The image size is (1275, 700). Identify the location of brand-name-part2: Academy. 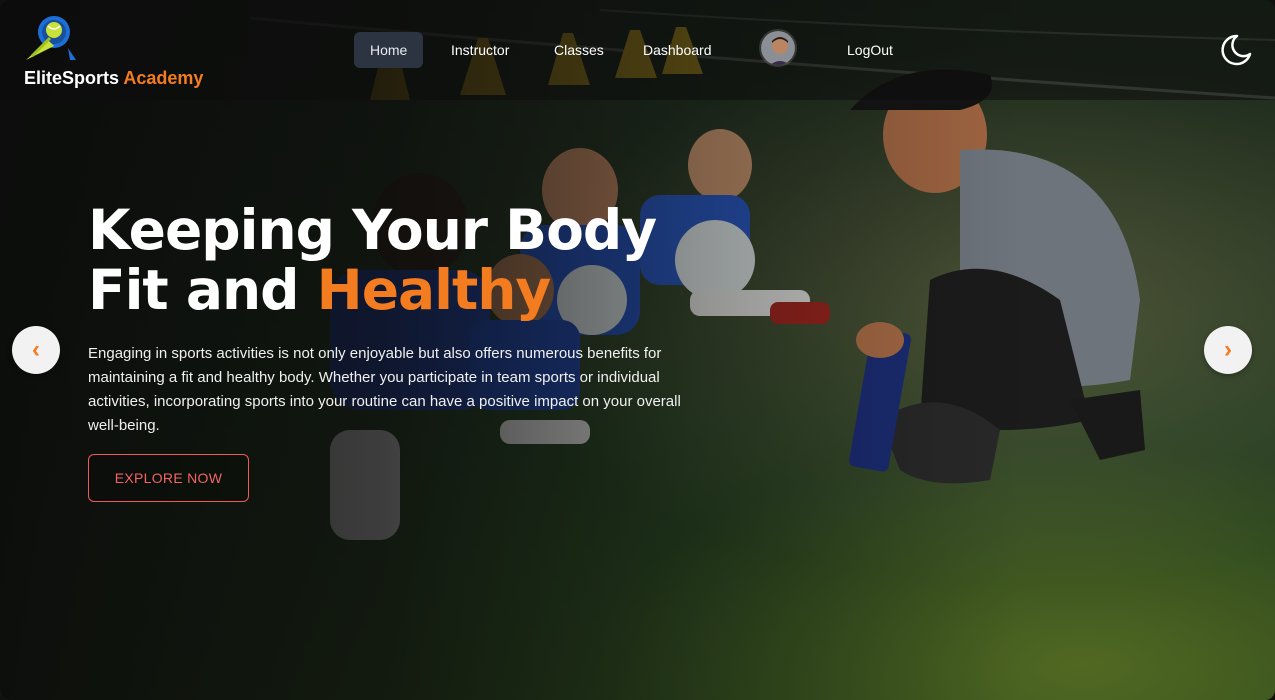
(163, 78).